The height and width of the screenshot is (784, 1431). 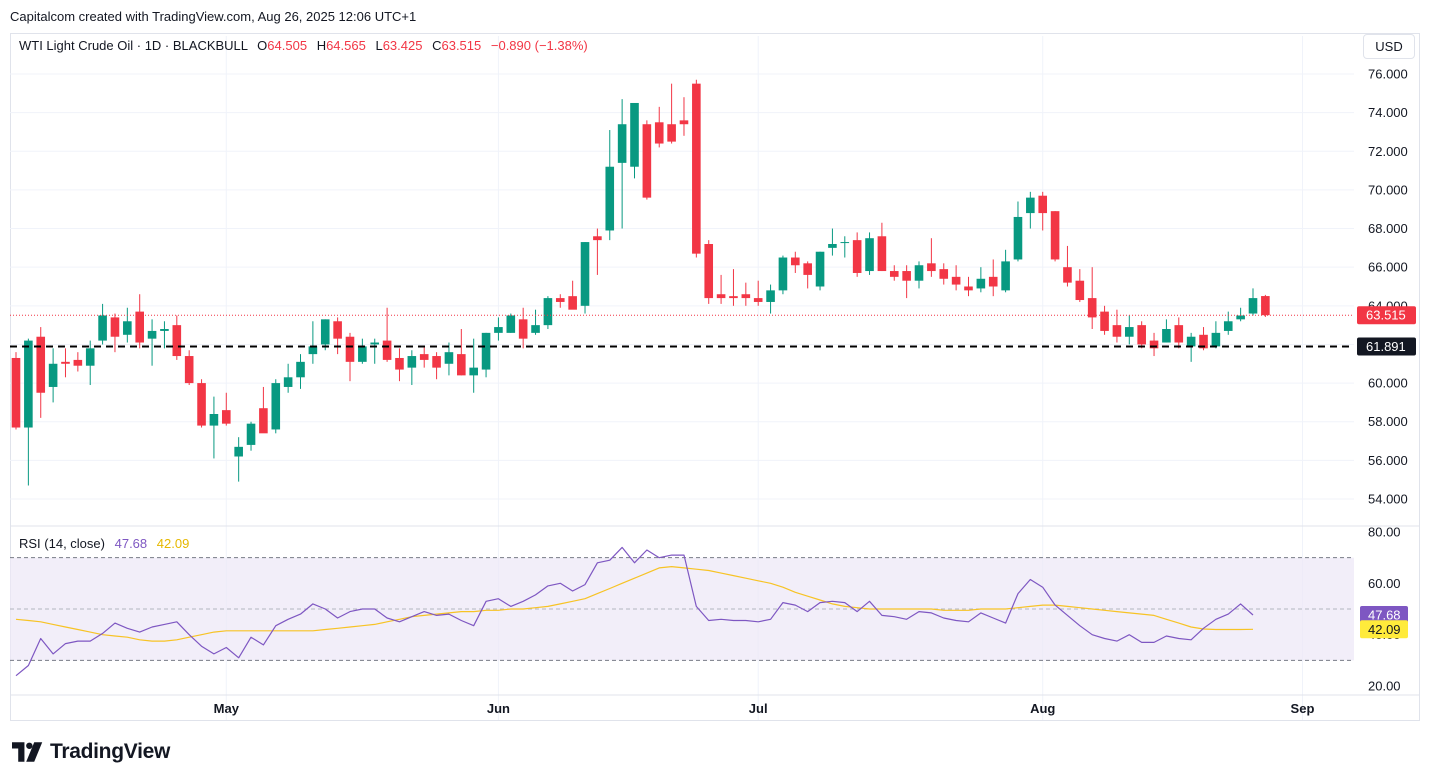 What do you see at coordinates (131, 543) in the screenshot?
I see `rsi-value: 47.68` at bounding box center [131, 543].